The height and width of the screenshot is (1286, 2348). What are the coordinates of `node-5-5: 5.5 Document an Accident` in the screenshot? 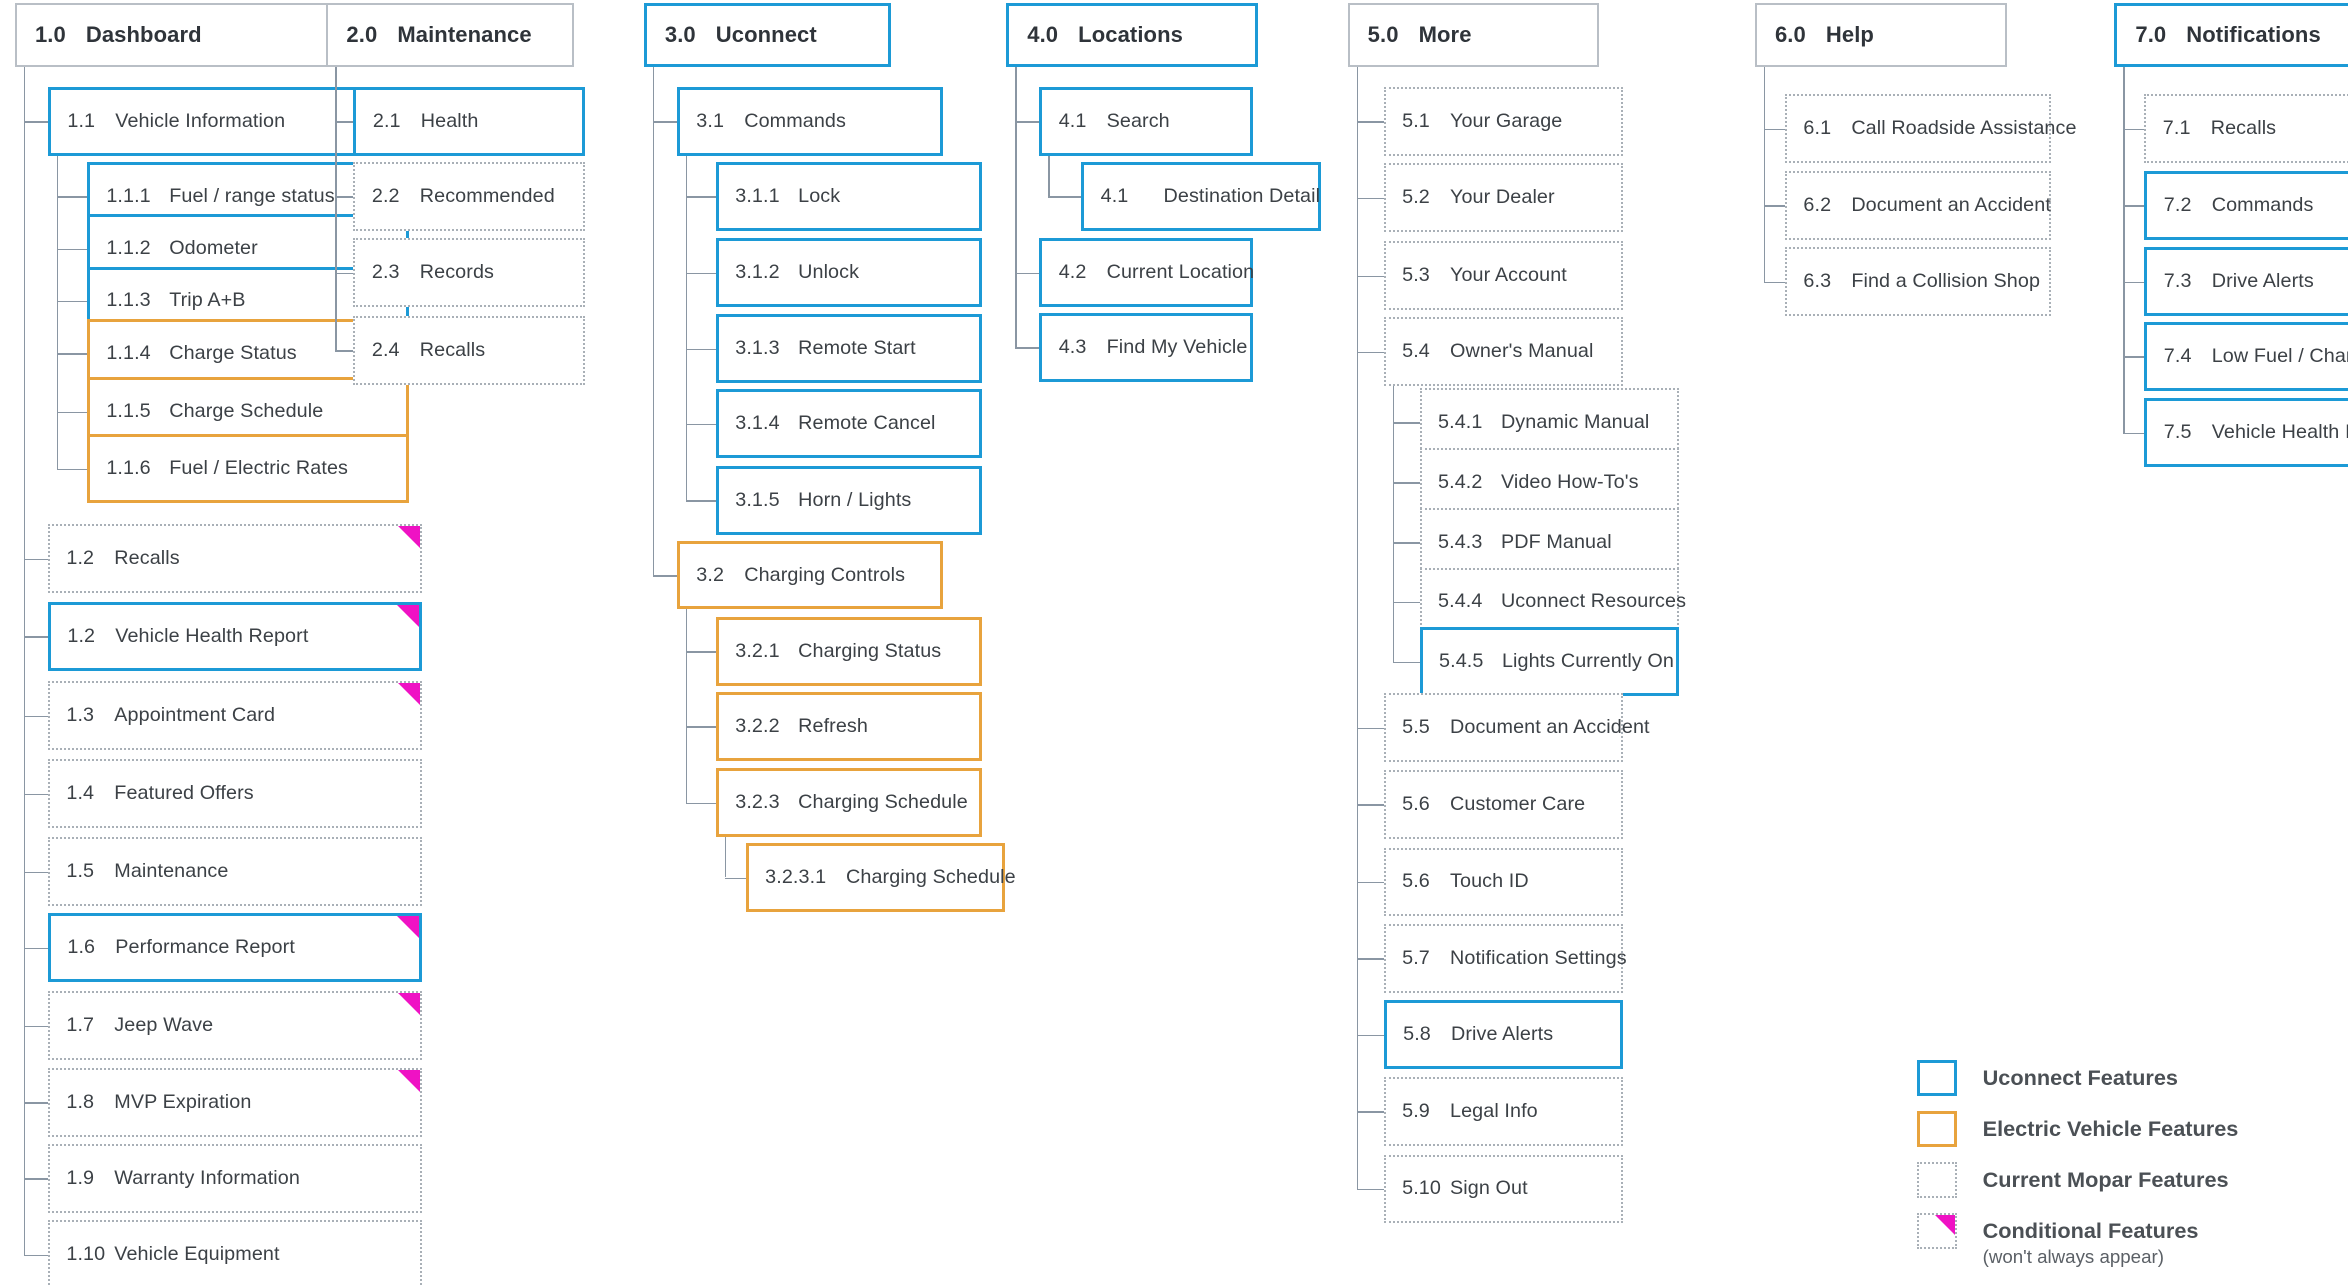 It's located at (1516, 728).